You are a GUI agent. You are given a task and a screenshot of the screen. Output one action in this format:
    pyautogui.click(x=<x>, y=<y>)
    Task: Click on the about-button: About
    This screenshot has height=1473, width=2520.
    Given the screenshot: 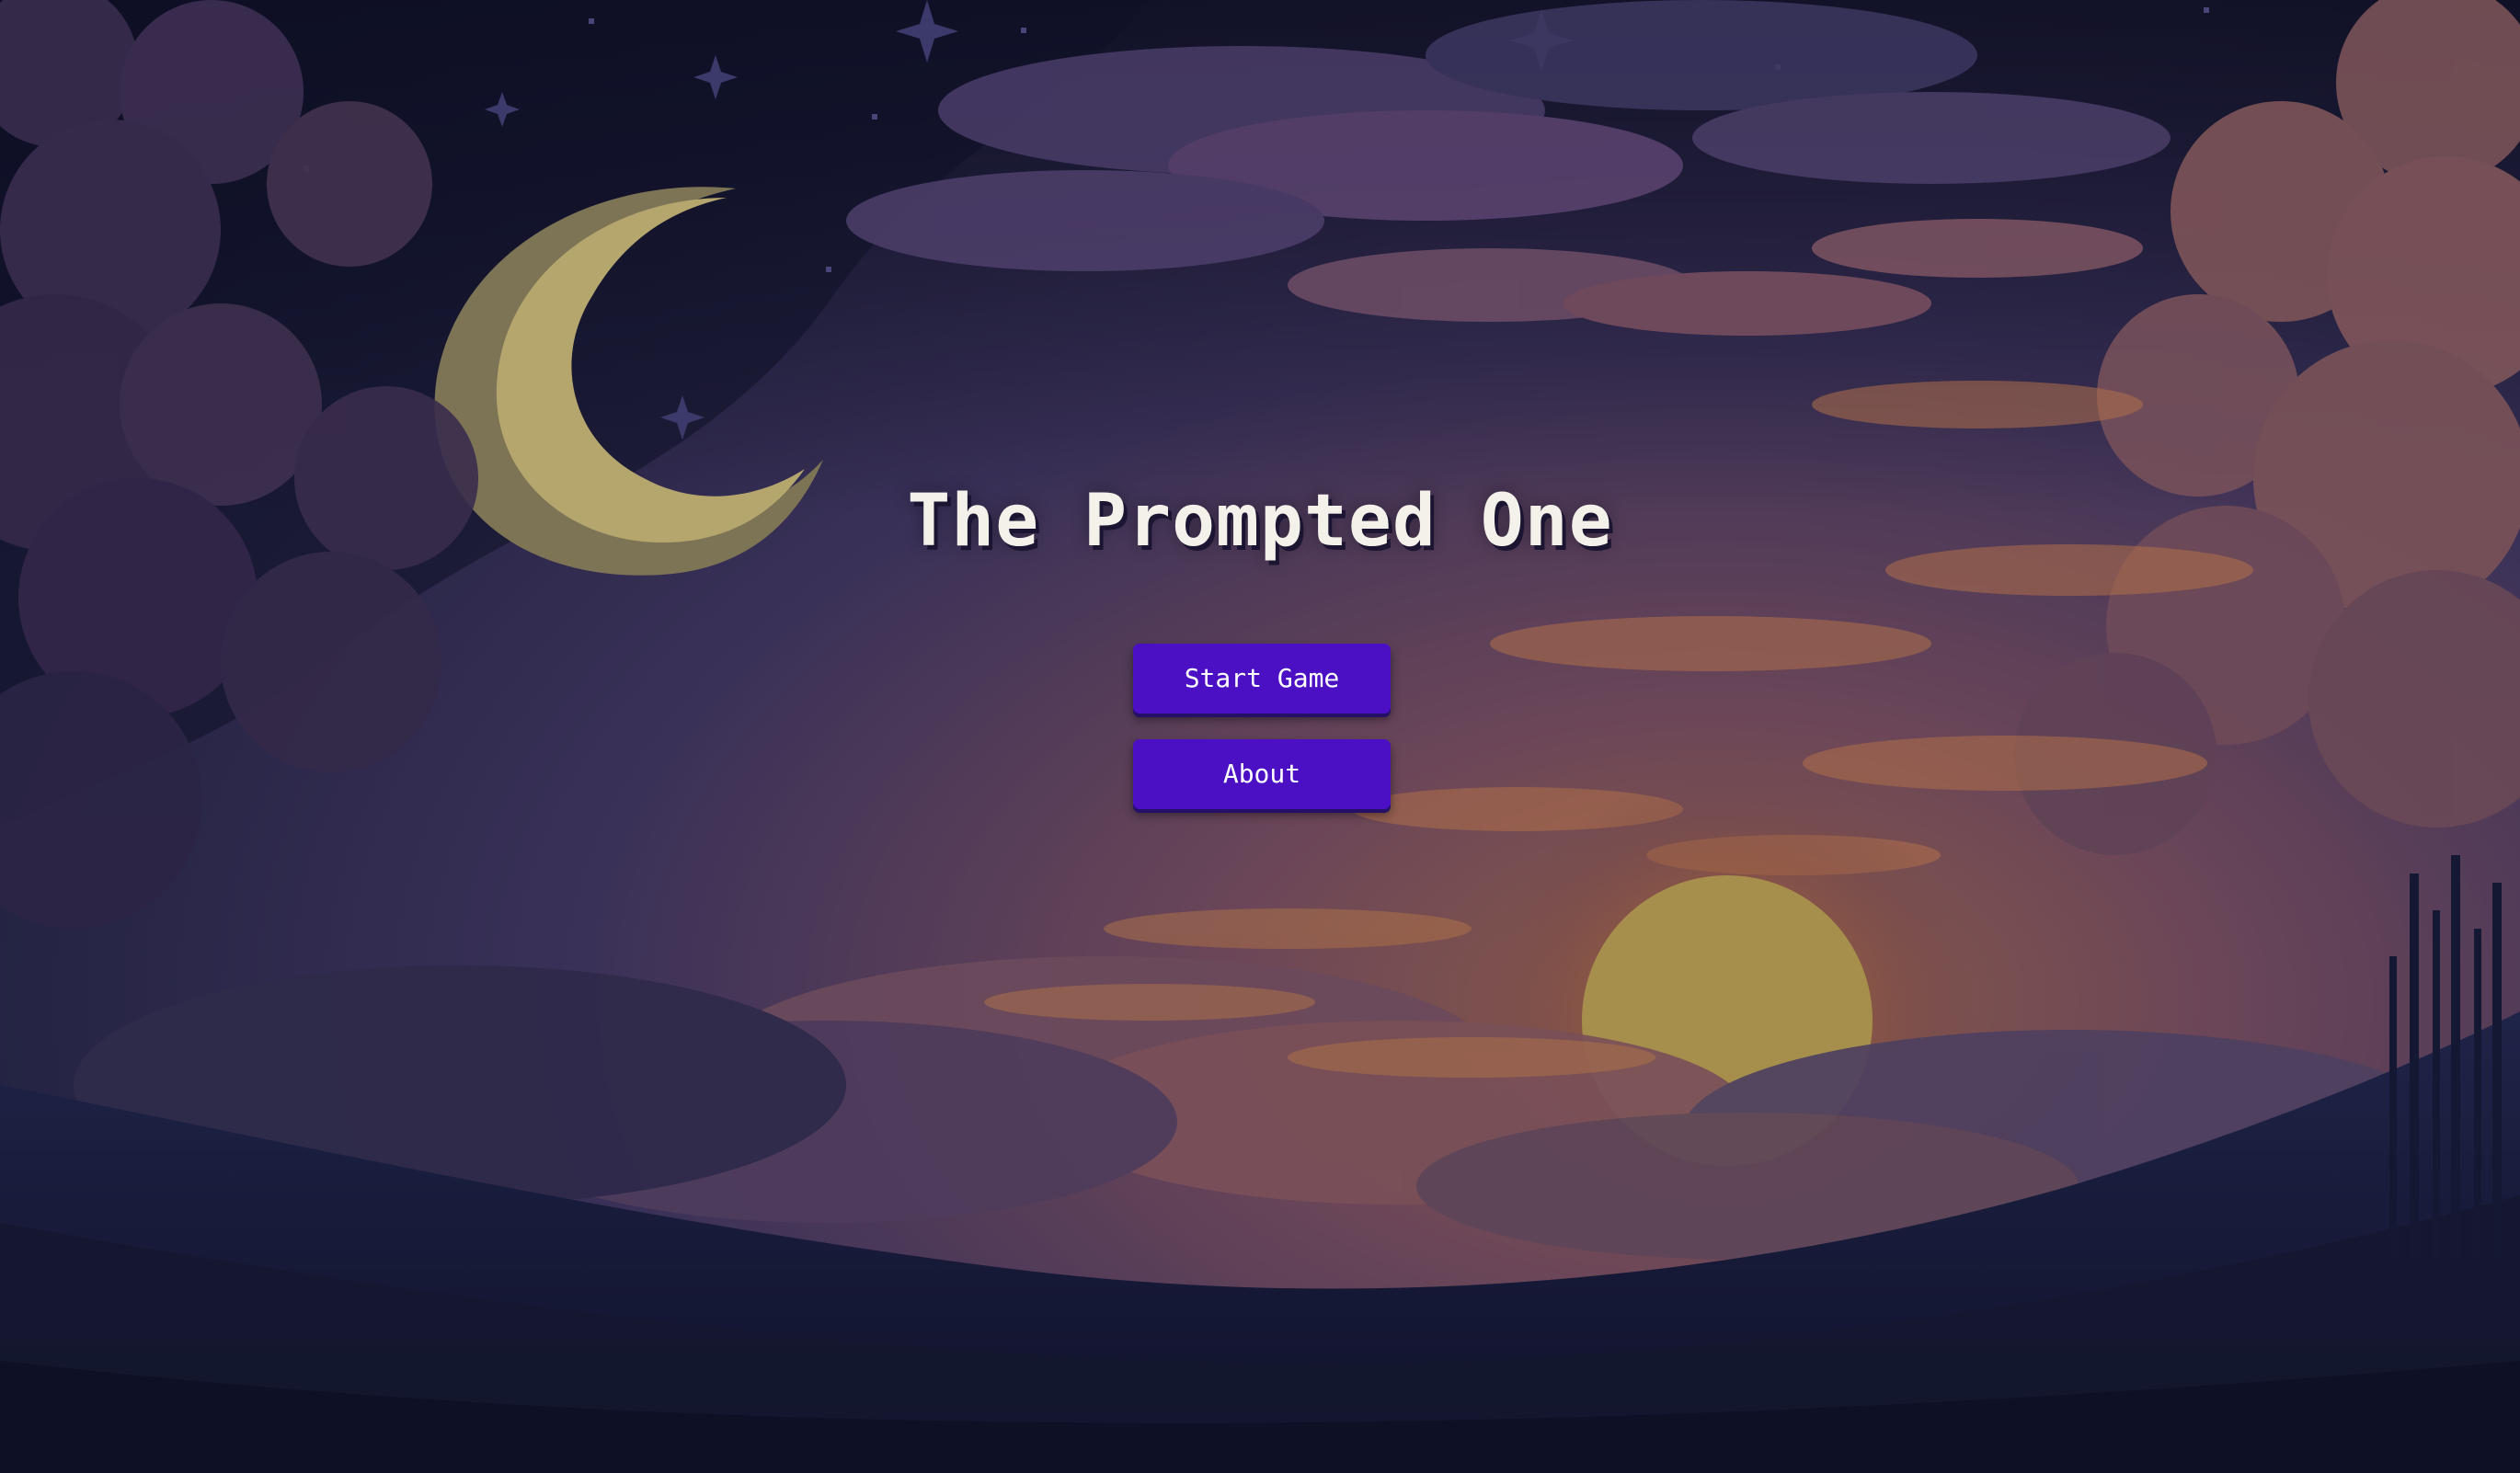 What is the action you would take?
    pyautogui.click(x=1262, y=774)
    